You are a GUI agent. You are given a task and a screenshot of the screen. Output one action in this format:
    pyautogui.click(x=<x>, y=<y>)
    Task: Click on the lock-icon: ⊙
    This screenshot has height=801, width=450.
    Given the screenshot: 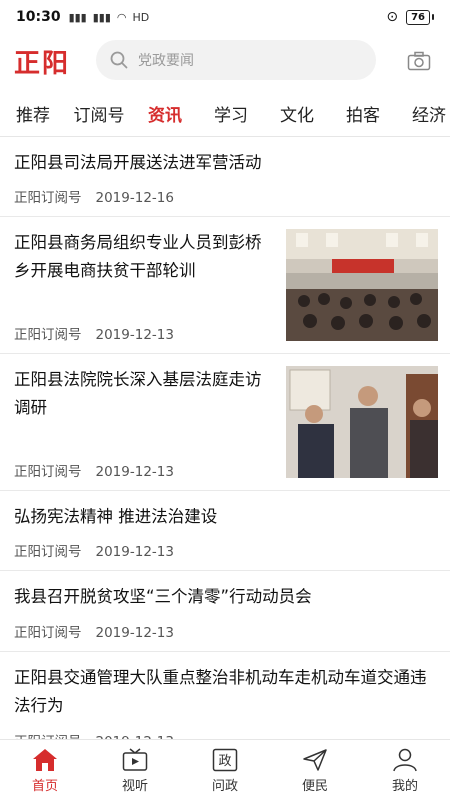 What is the action you would take?
    pyautogui.click(x=392, y=17)
    